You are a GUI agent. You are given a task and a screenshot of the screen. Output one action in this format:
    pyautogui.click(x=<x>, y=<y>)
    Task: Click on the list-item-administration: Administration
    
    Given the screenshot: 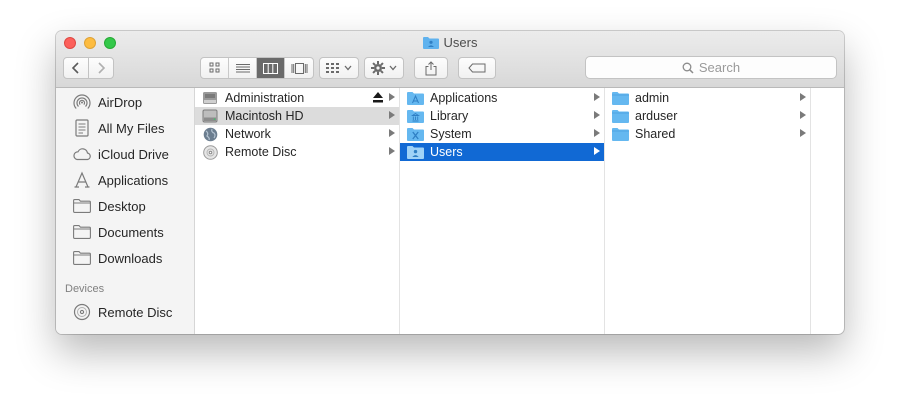 What is the action you would take?
    pyautogui.click(x=297, y=98)
    